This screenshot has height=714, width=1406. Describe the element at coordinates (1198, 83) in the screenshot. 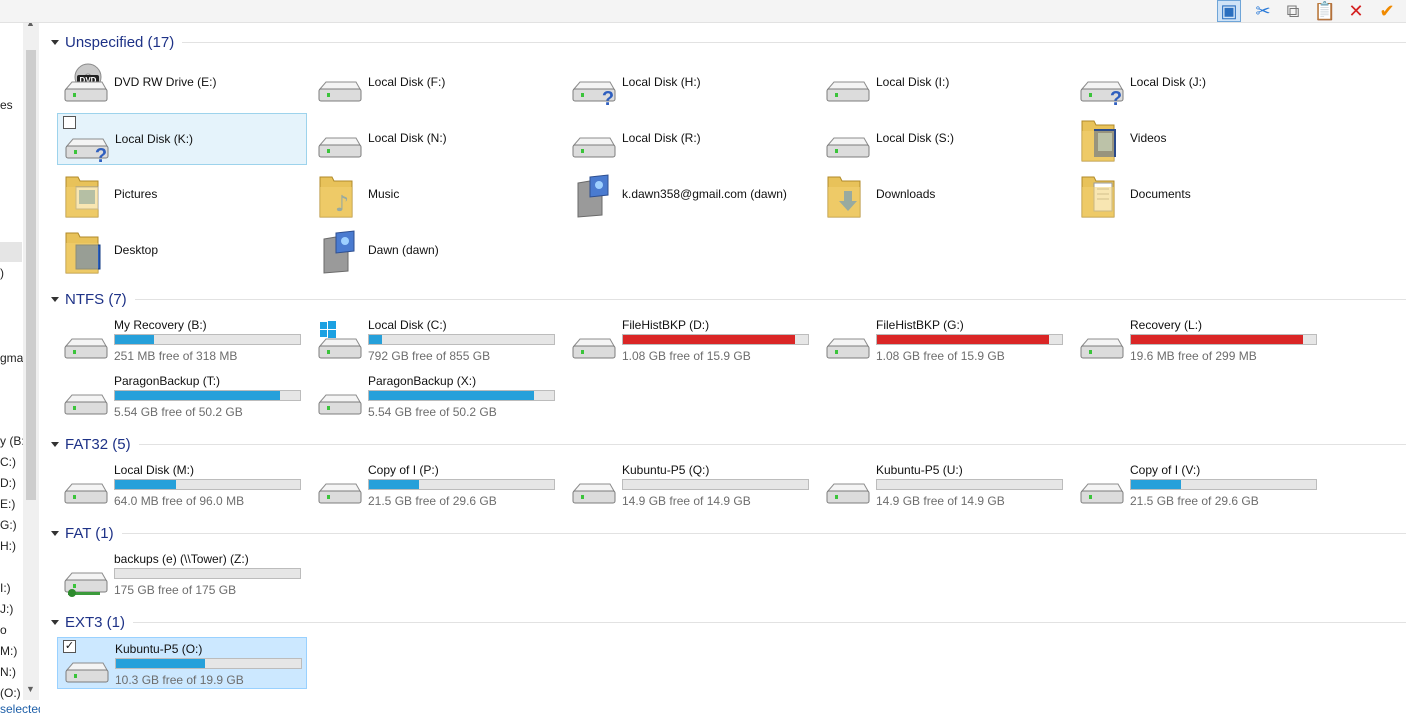

I see `drive-tile: ? Local Disk (J:)` at that location.